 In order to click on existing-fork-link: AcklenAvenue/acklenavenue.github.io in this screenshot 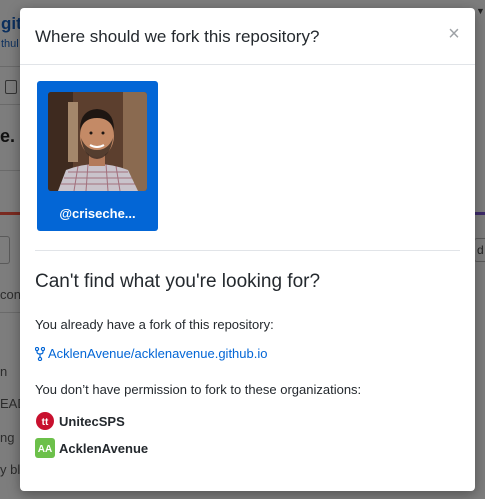, I will do `click(151, 353)`.